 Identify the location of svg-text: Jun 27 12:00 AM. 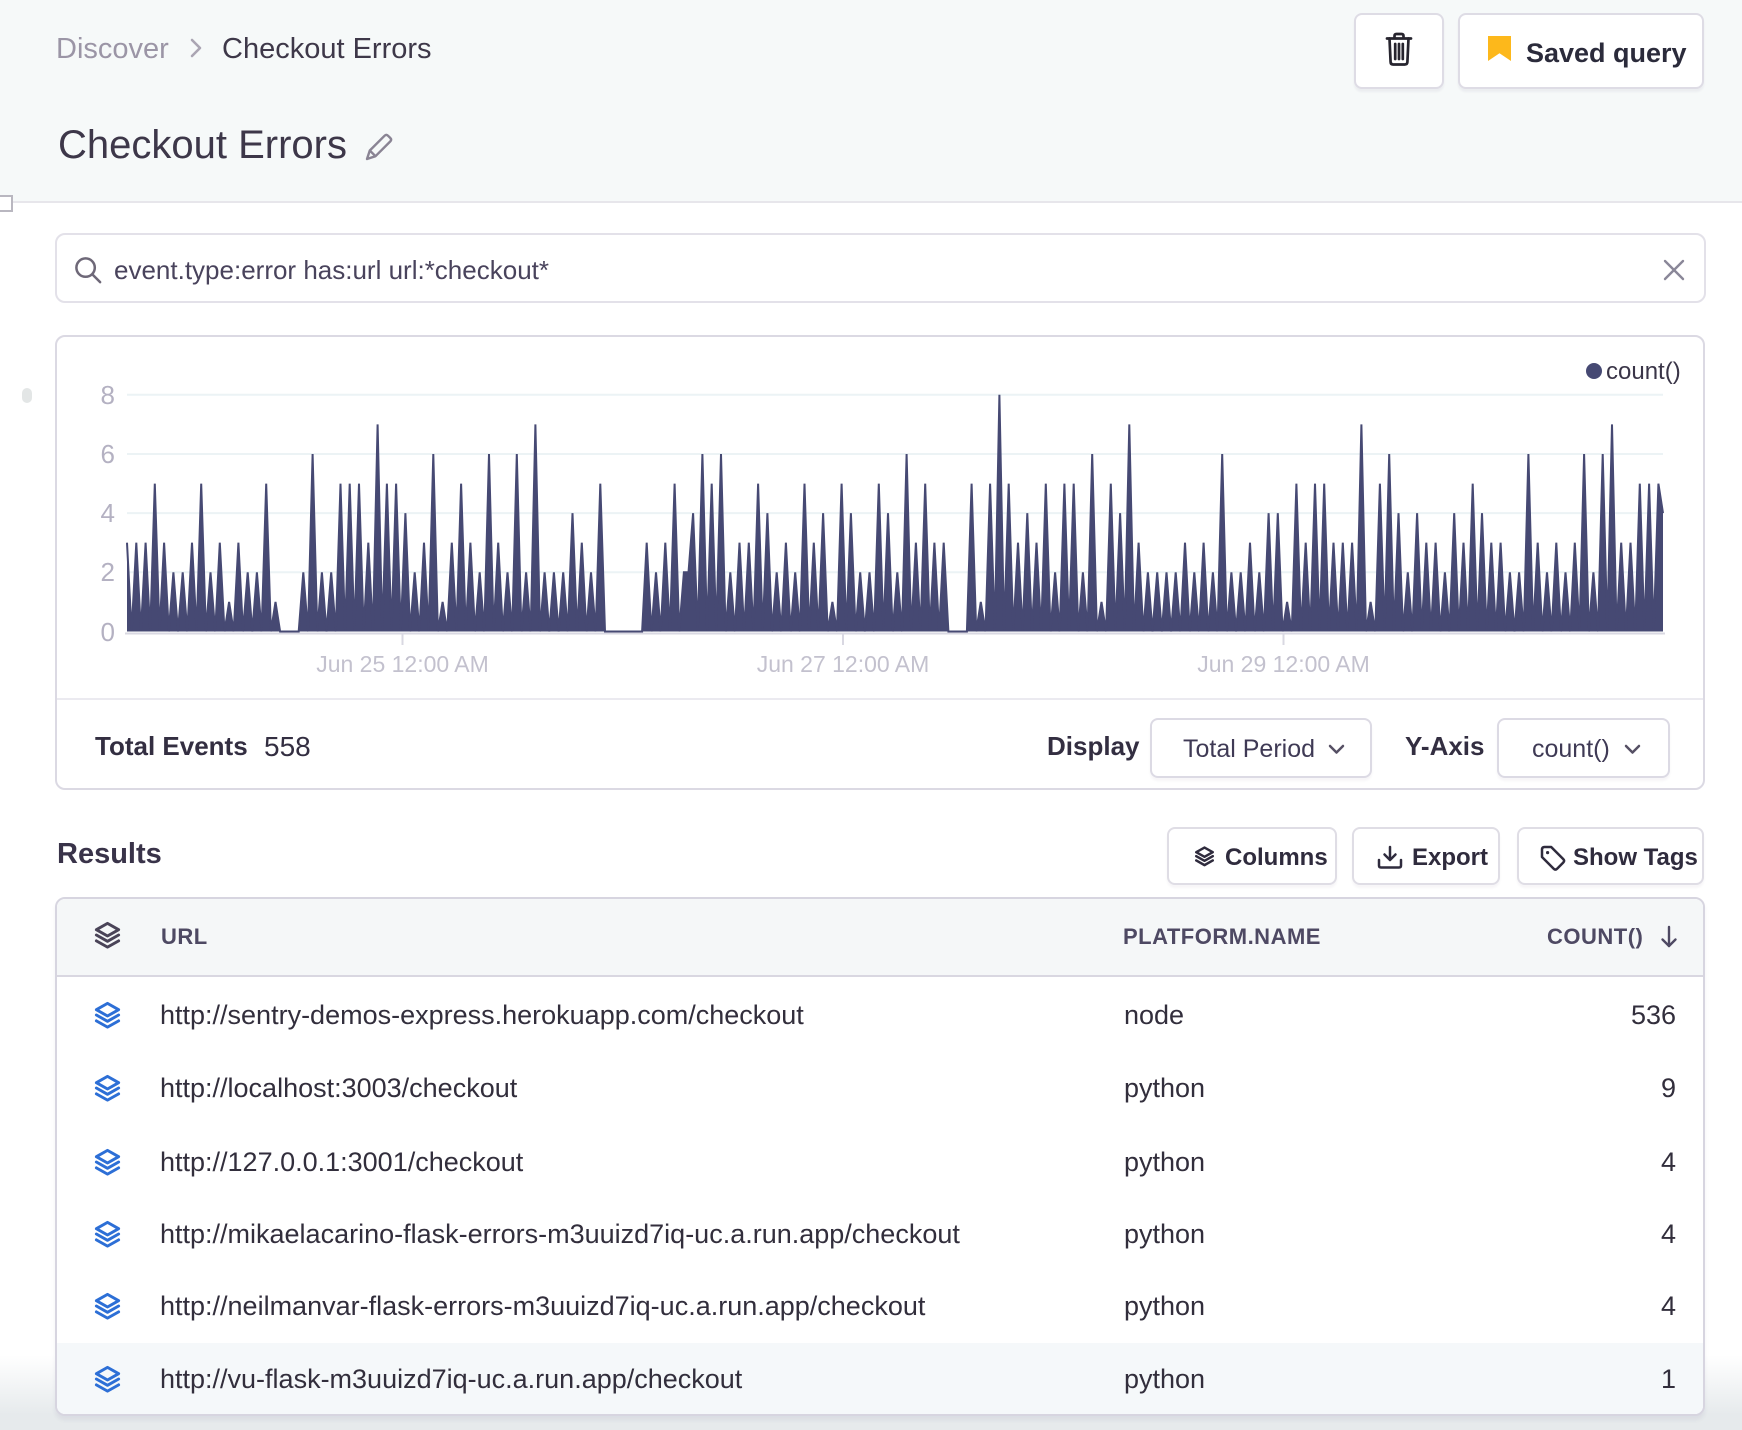
(843, 664).